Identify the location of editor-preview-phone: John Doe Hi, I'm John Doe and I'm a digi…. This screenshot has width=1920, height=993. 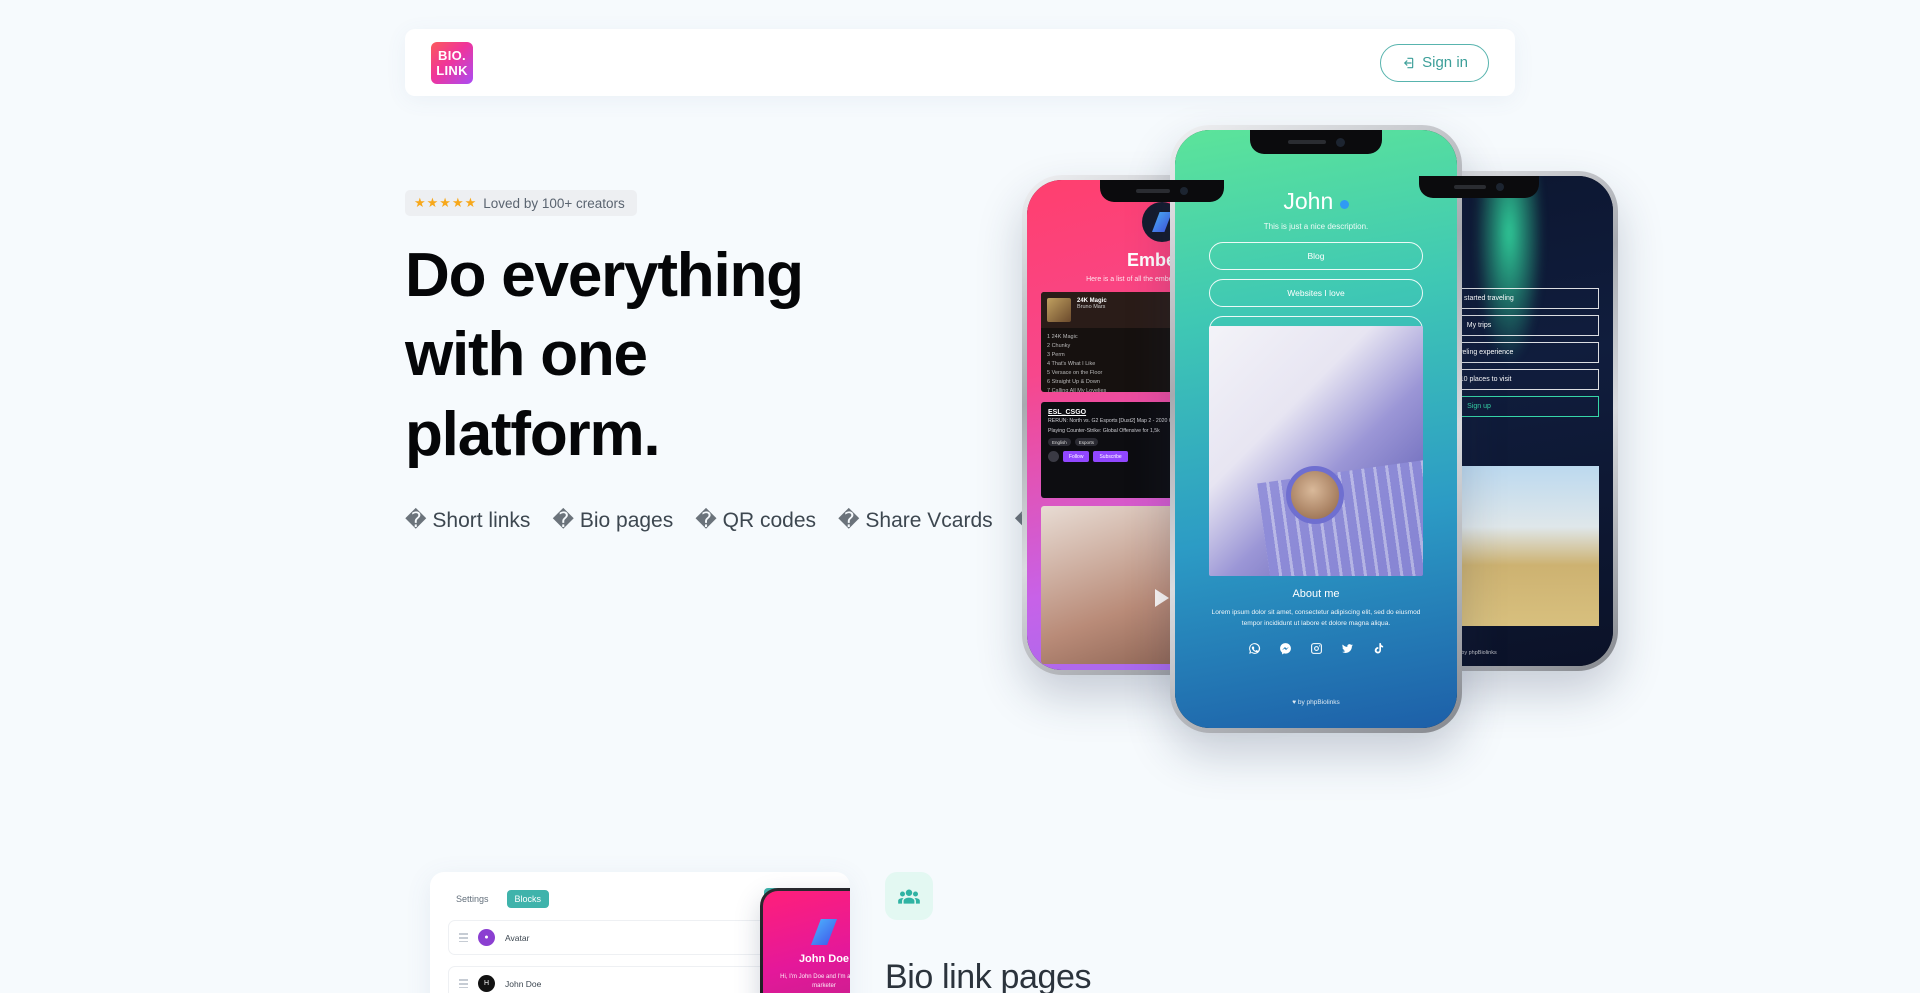
(805, 940).